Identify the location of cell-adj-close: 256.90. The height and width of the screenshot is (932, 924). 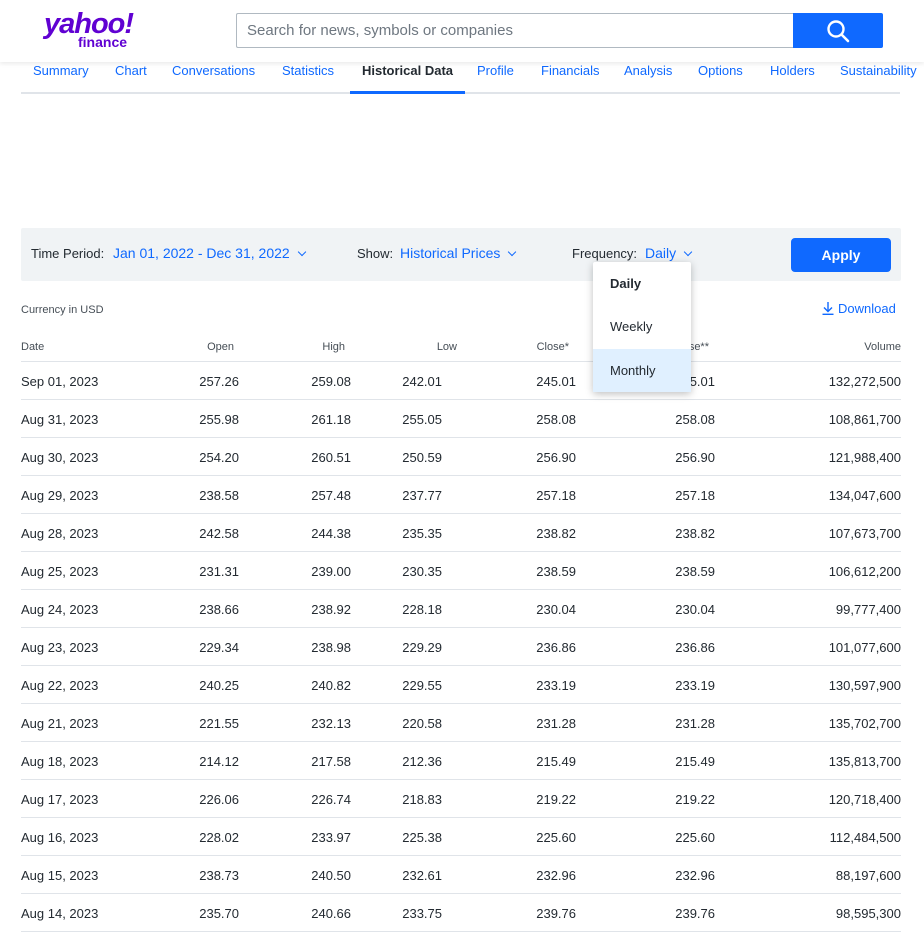
(695, 457).